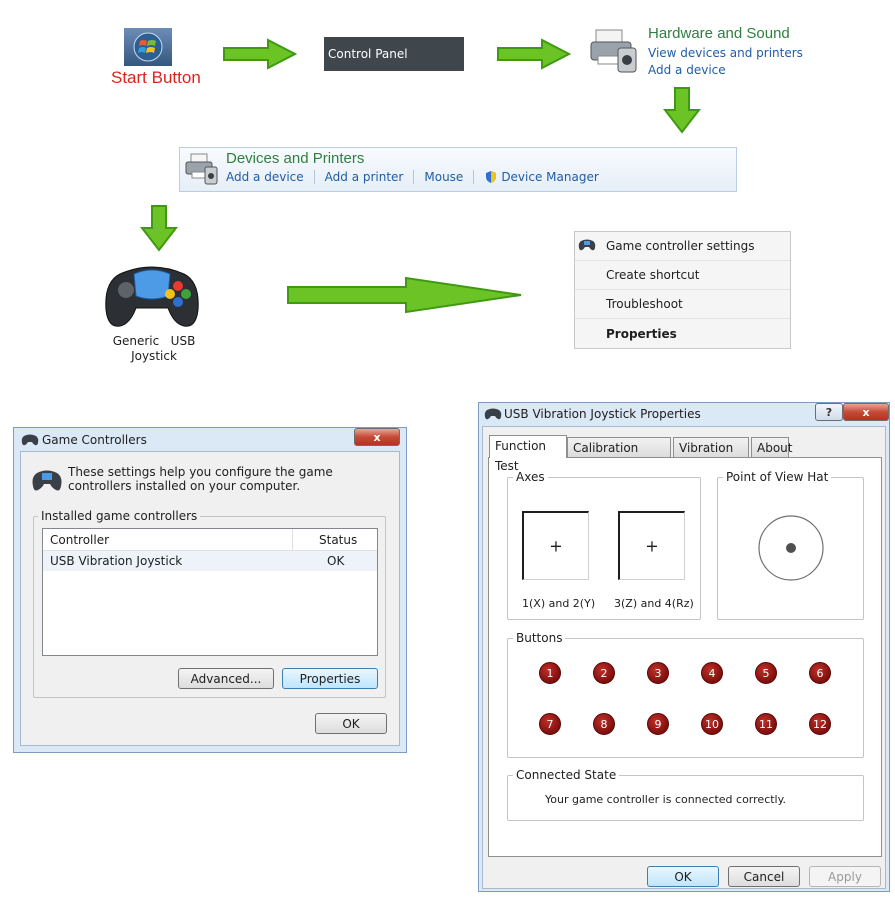  What do you see at coordinates (604, 724) in the screenshot?
I see `game-button-8: 8` at bounding box center [604, 724].